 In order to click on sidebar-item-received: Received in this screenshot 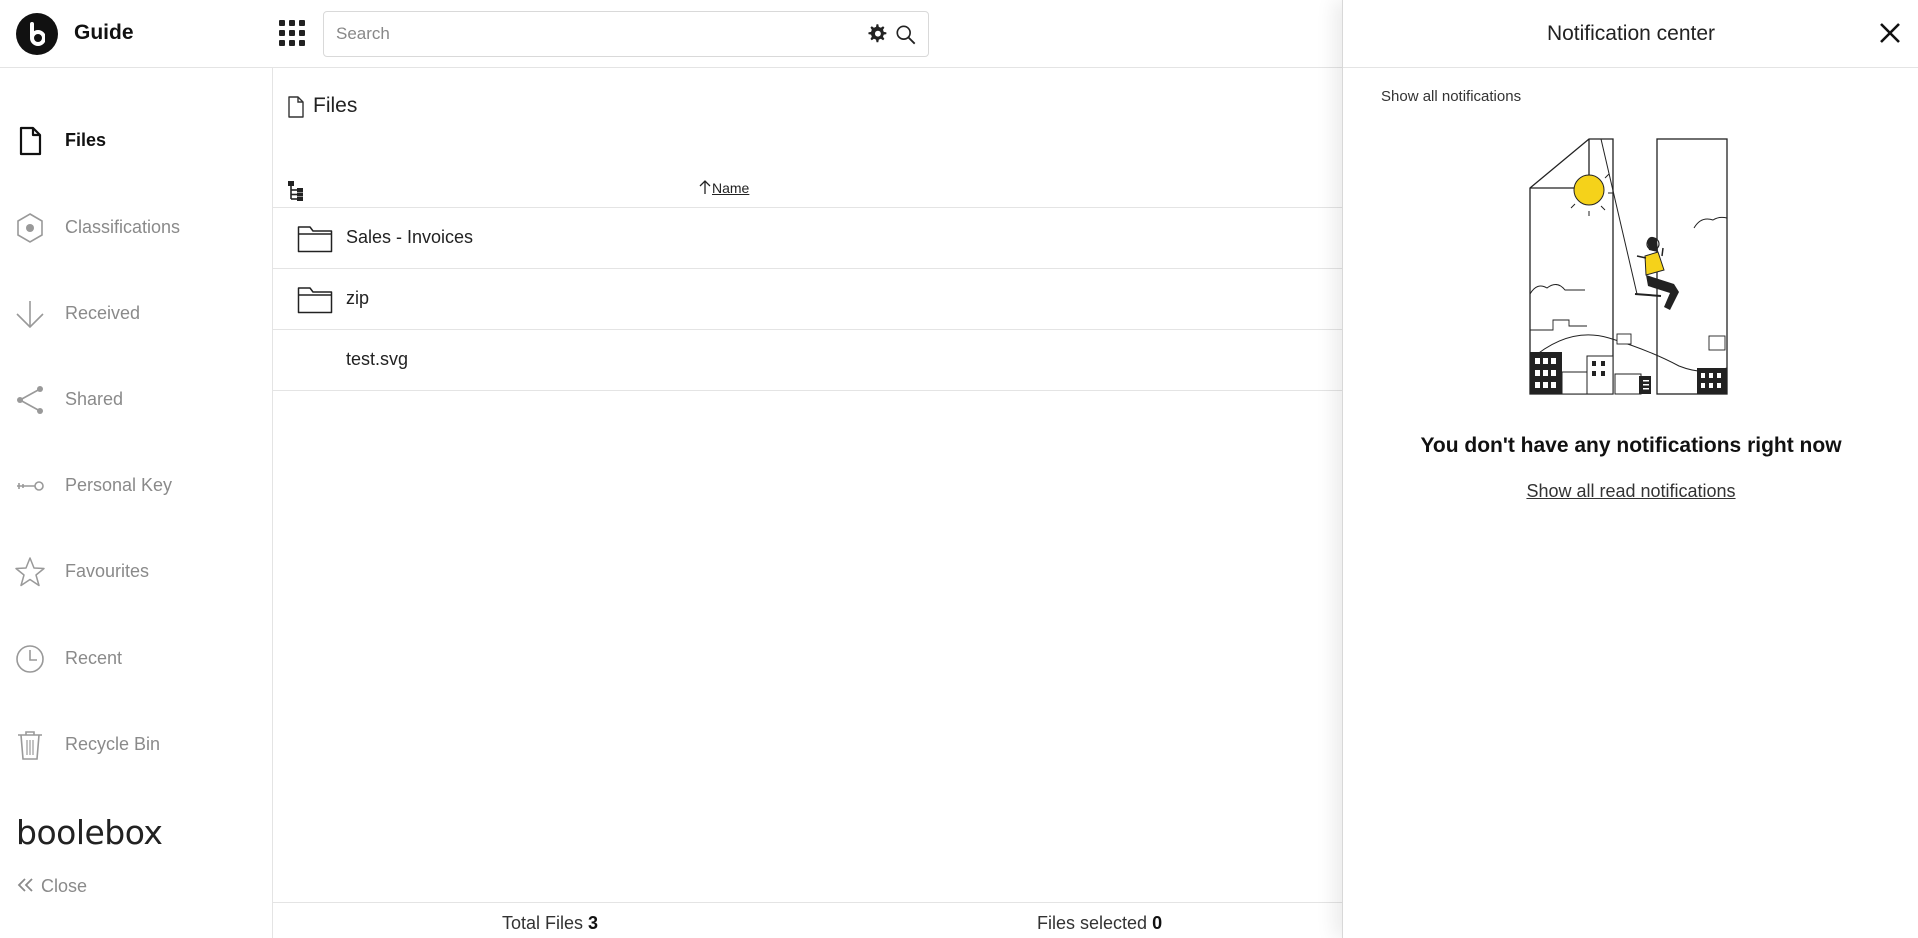, I will do `click(136, 314)`.